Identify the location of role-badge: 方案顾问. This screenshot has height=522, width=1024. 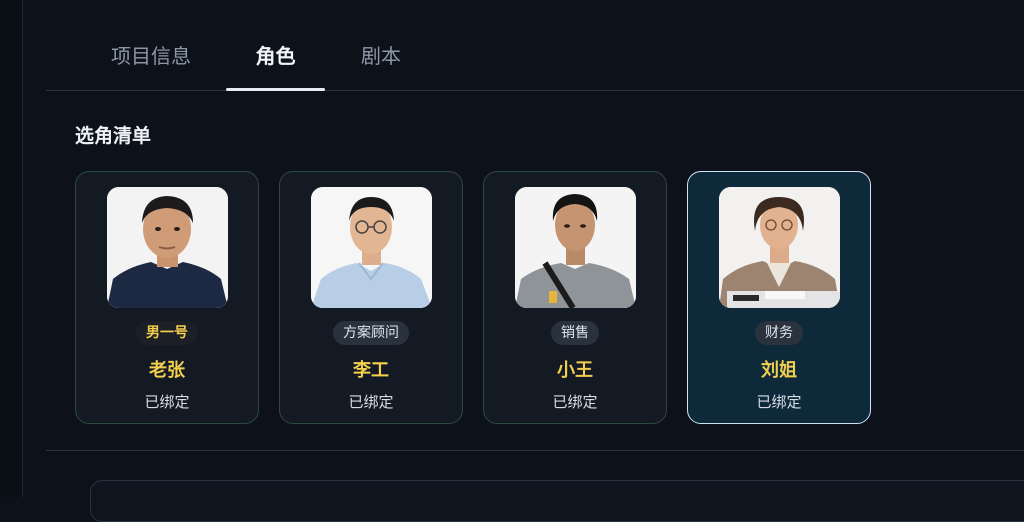
(371, 333).